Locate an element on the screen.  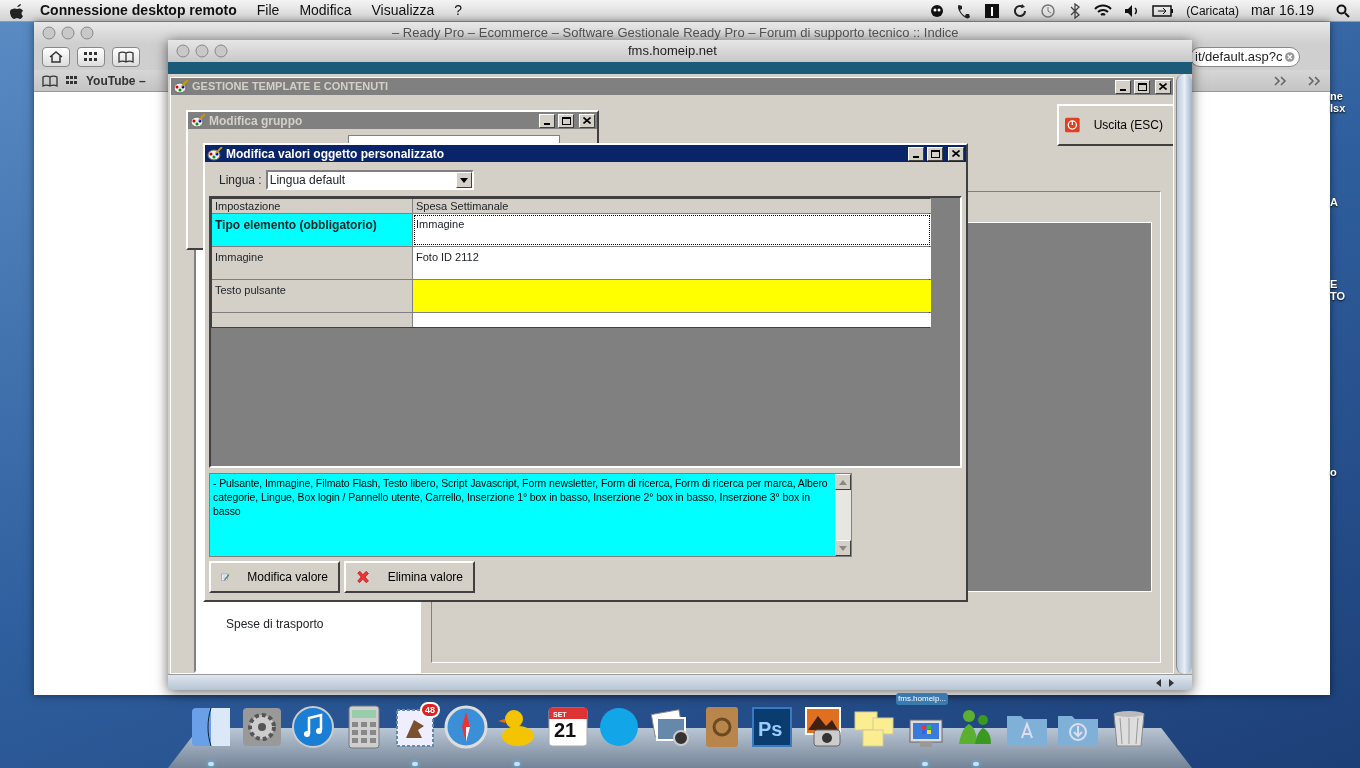
menu-item: Visualizza is located at coordinates (403, 10).